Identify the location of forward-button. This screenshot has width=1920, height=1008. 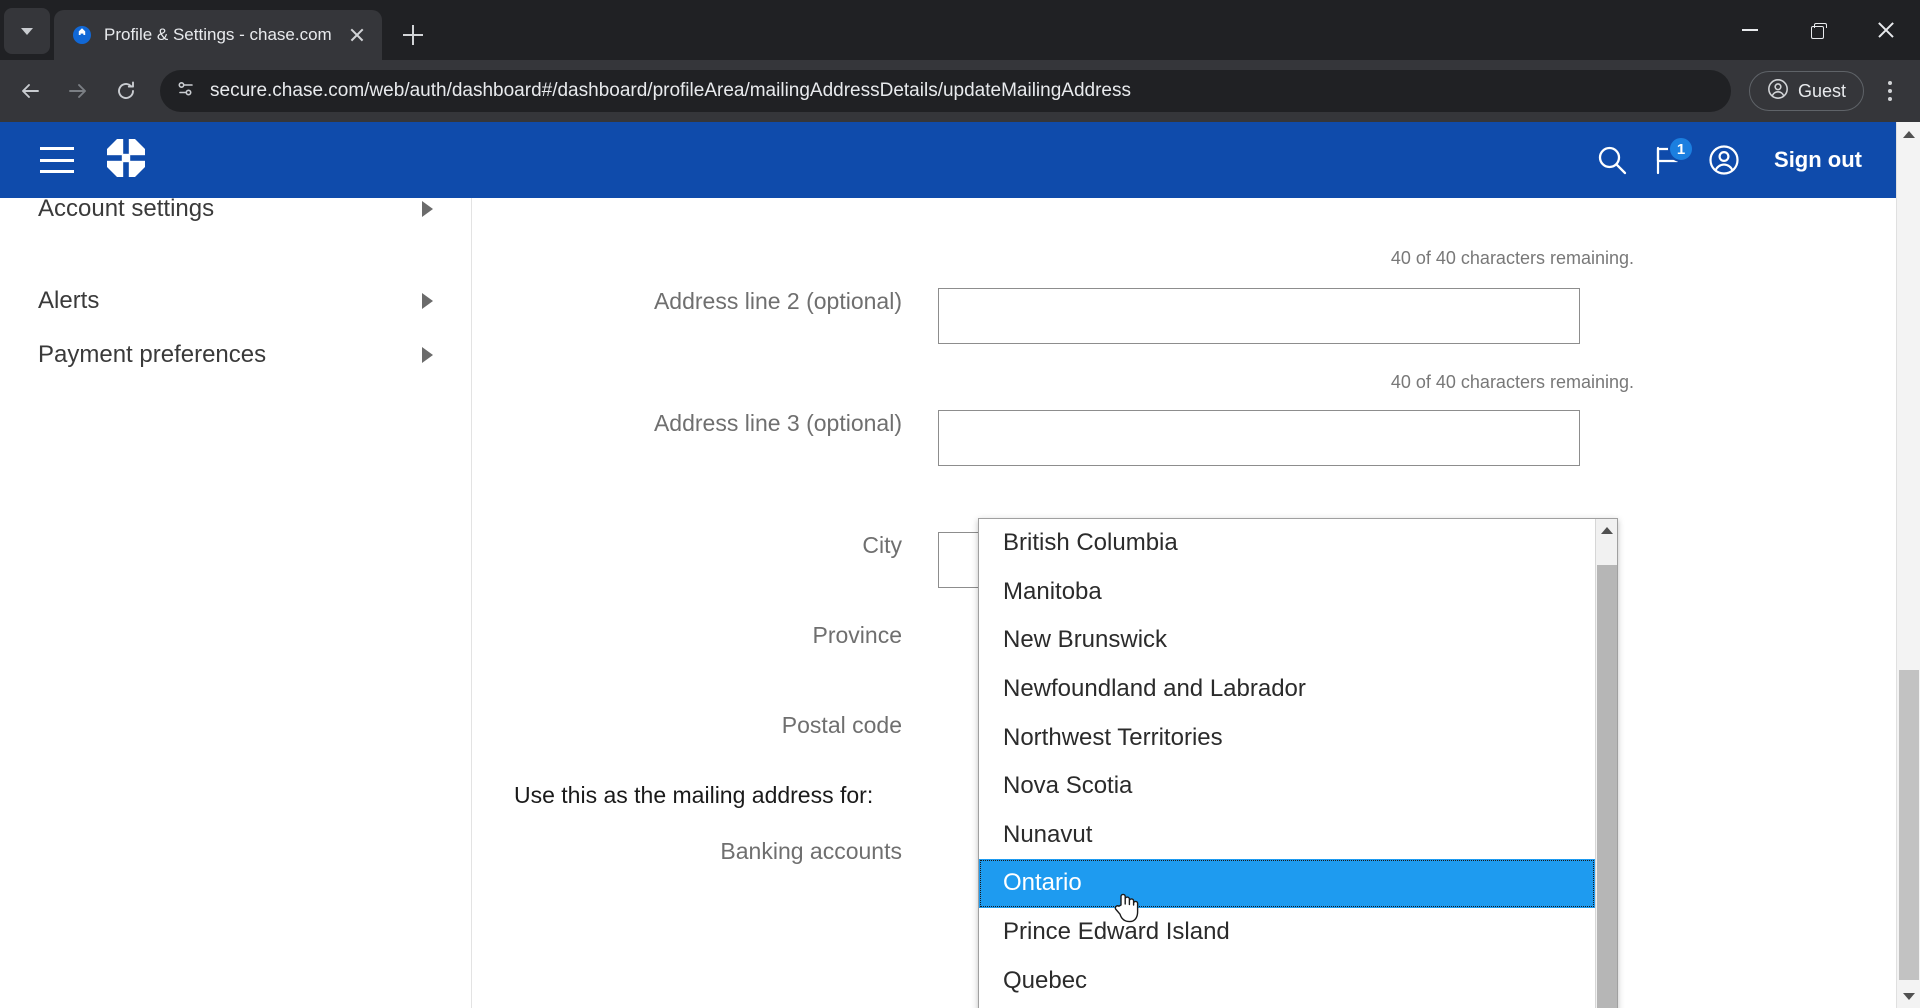
(78, 91).